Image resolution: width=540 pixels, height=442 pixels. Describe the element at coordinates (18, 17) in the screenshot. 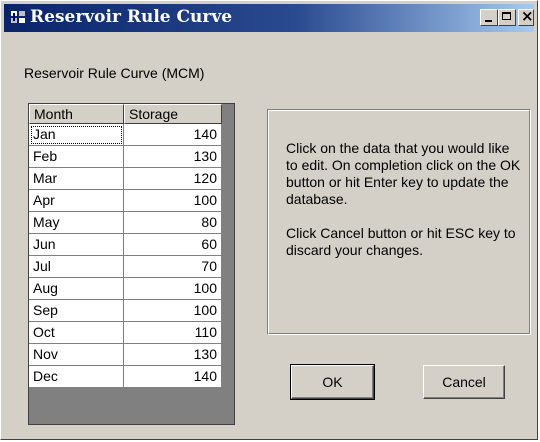

I see `app-icon` at that location.